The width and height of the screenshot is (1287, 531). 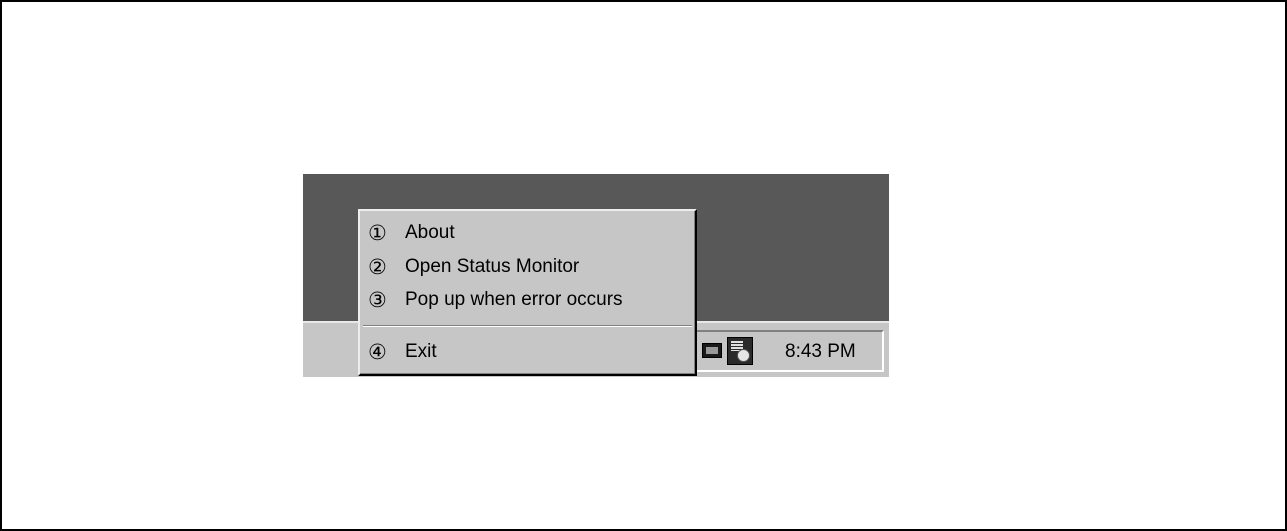 I want to click on printer-status-icon, so click(x=740, y=351).